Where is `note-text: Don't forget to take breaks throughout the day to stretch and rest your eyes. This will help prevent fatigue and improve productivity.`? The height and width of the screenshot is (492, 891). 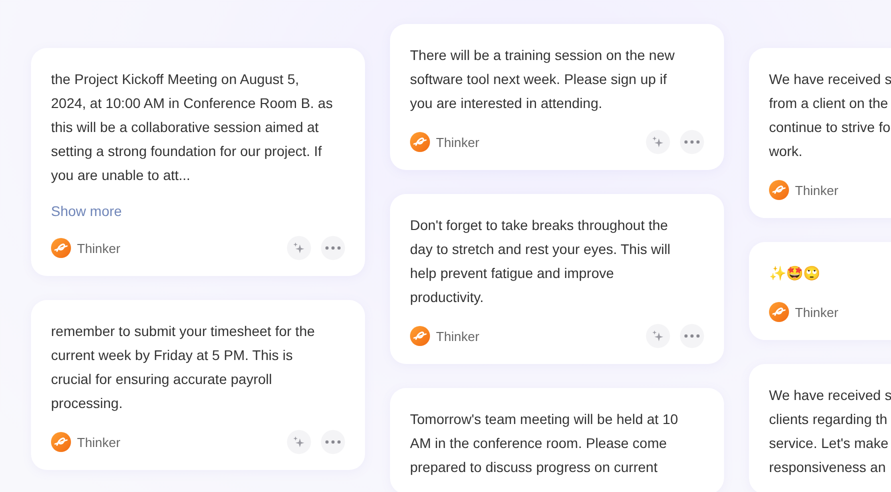
note-text: Don't forget to take breaks throughout the day to stretch and rest your eyes. This will help prevent fatigue and improve productivity. is located at coordinates (541, 261).